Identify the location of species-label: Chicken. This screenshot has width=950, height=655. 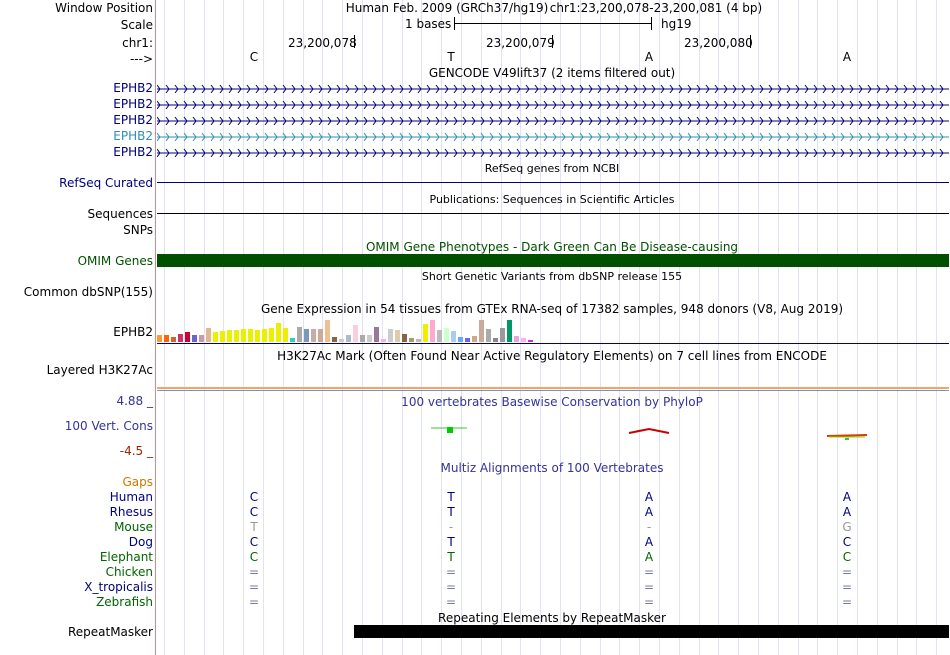
(129, 572).